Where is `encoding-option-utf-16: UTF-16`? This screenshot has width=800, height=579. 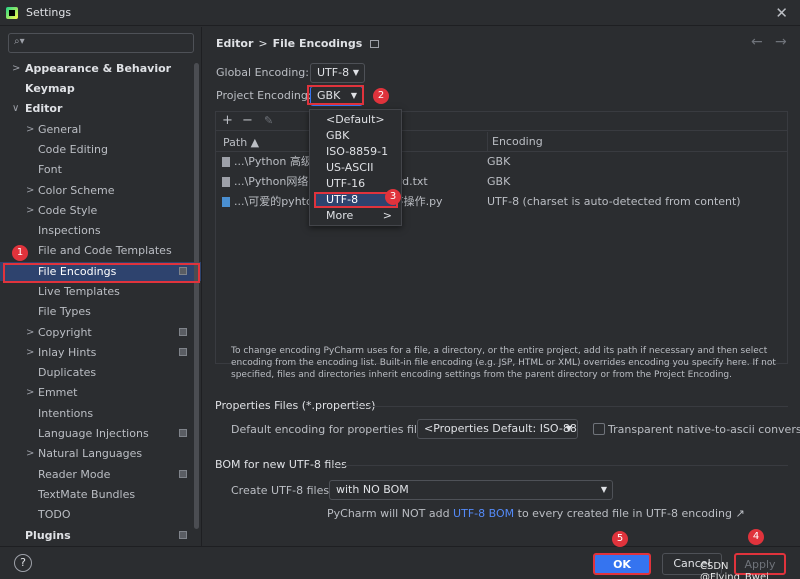
encoding-option-utf-16: UTF-16 is located at coordinates (356, 184).